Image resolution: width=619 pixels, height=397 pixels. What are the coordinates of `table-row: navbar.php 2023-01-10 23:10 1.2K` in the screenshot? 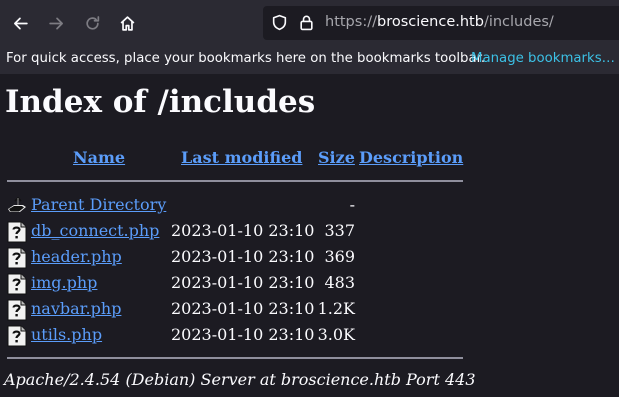 It's located at (309, 310).